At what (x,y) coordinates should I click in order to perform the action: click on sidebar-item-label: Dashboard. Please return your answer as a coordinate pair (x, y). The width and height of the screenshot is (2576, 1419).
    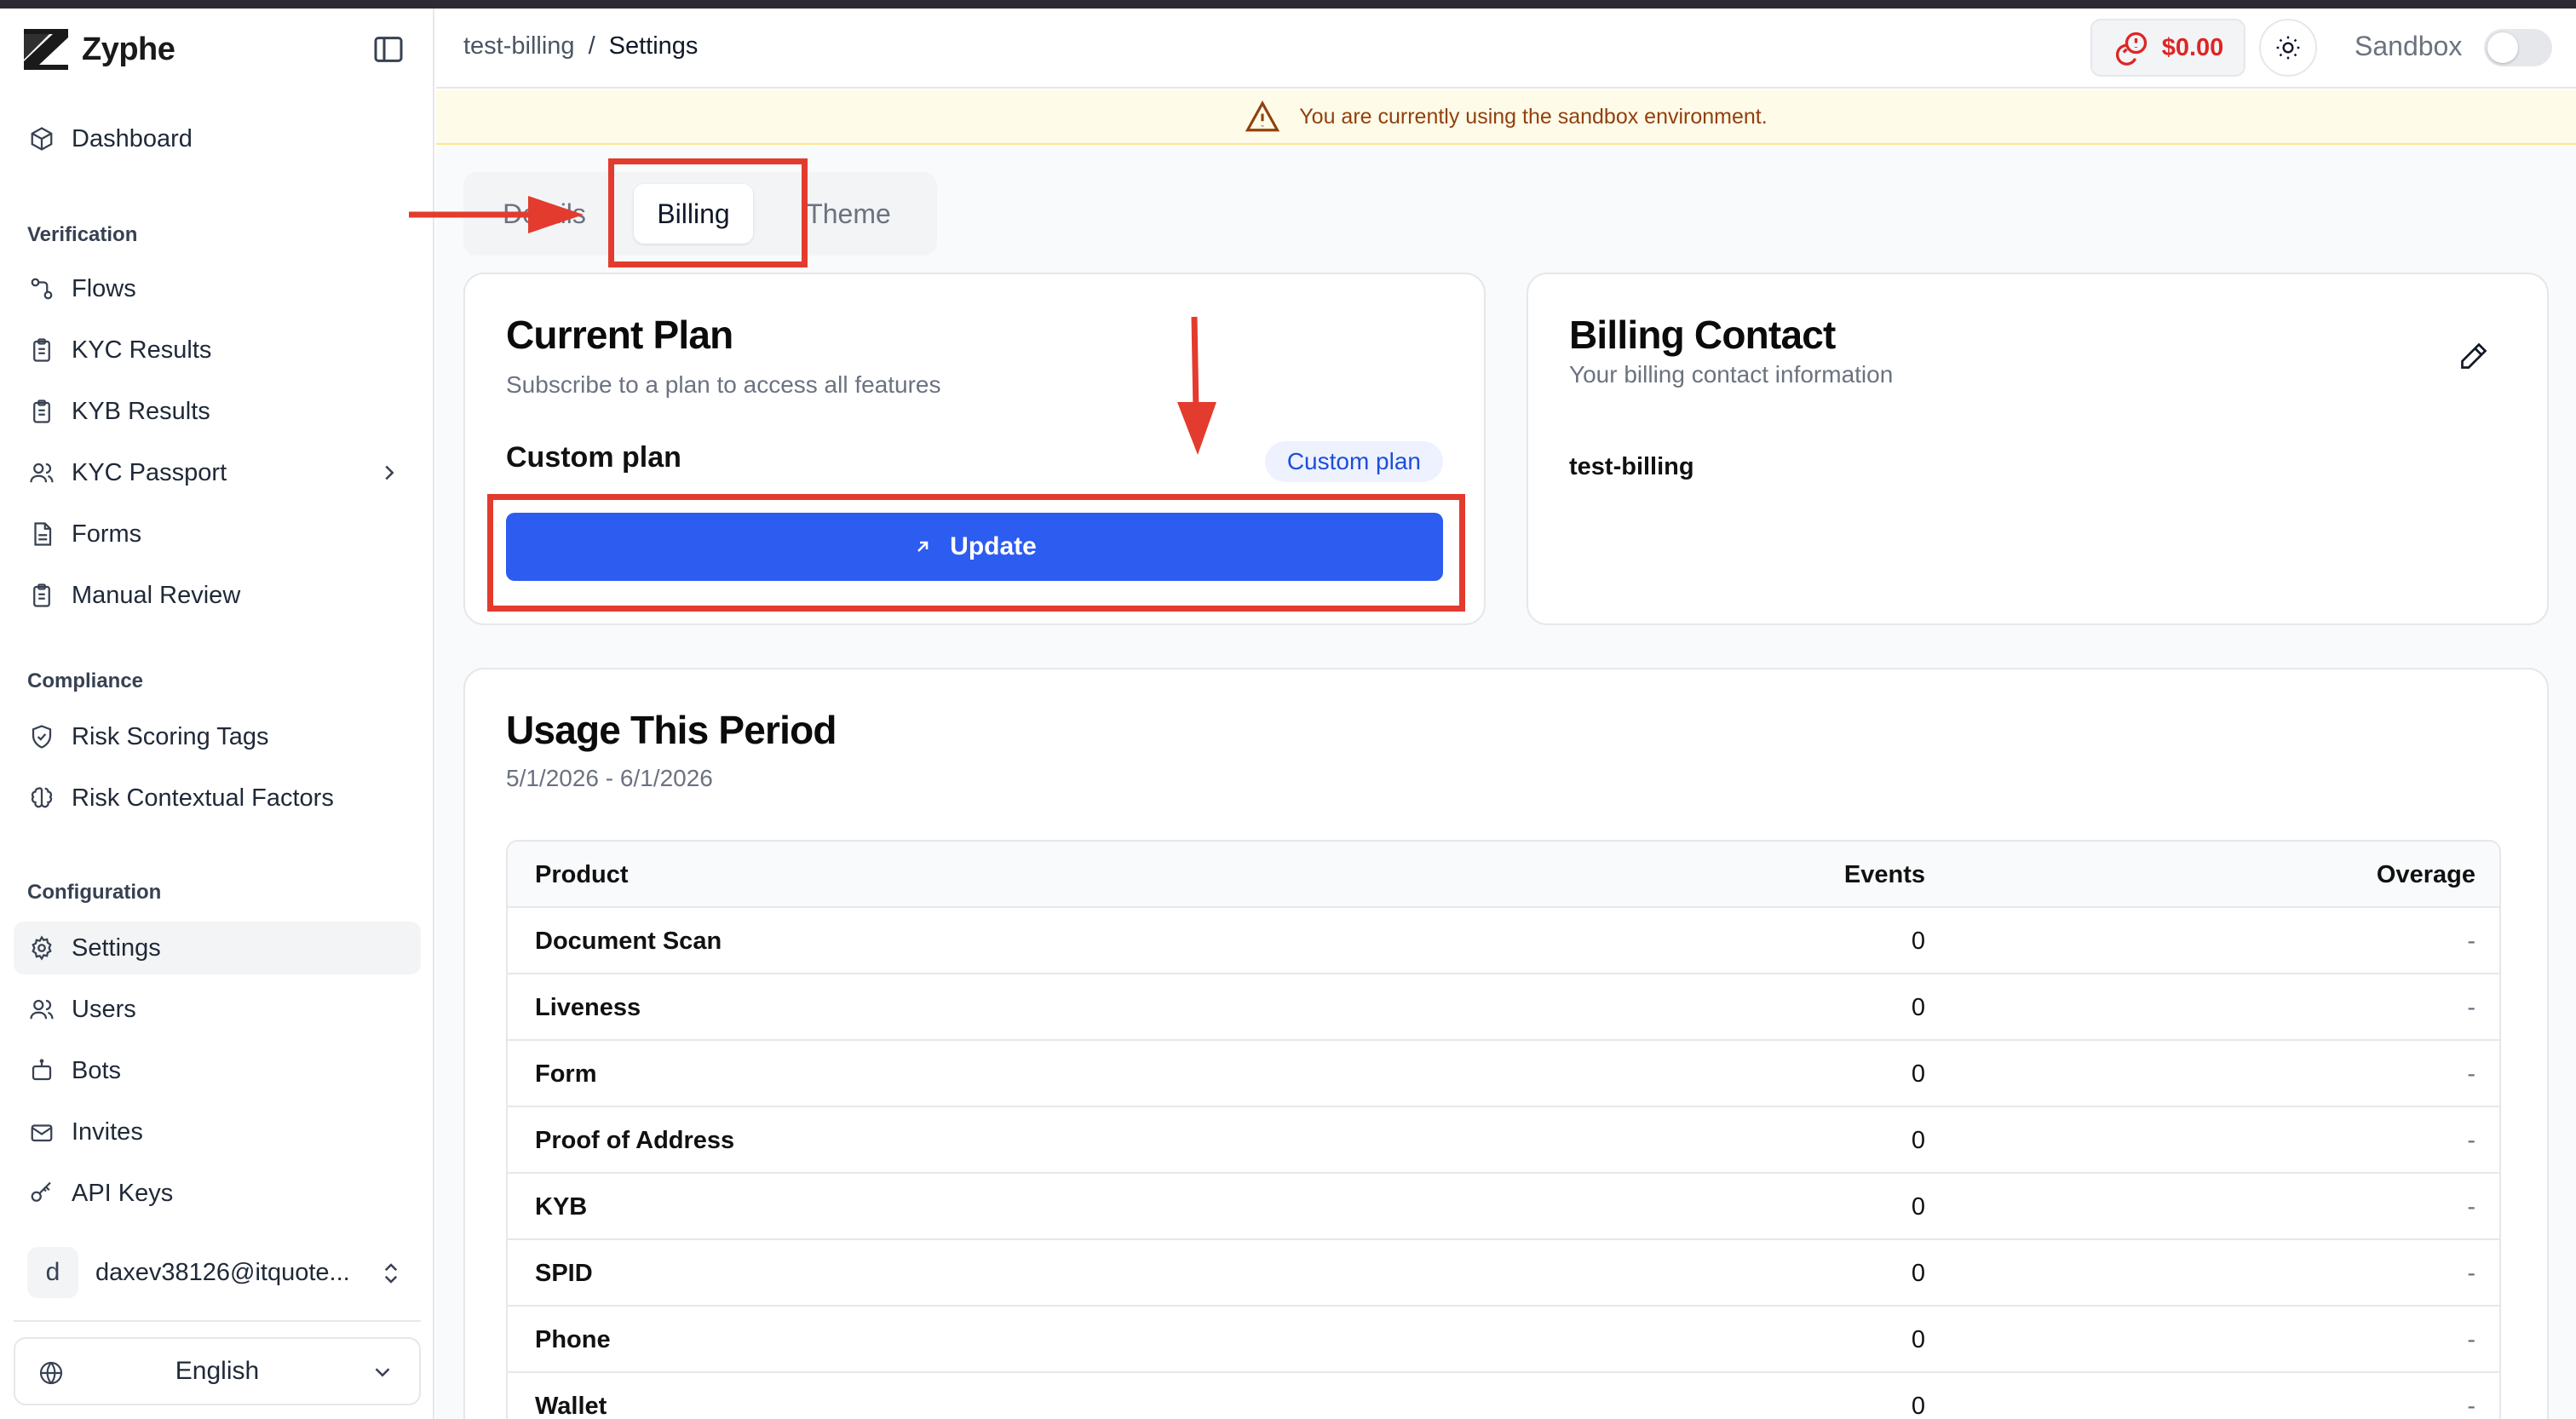
    Looking at the image, I should click on (133, 138).